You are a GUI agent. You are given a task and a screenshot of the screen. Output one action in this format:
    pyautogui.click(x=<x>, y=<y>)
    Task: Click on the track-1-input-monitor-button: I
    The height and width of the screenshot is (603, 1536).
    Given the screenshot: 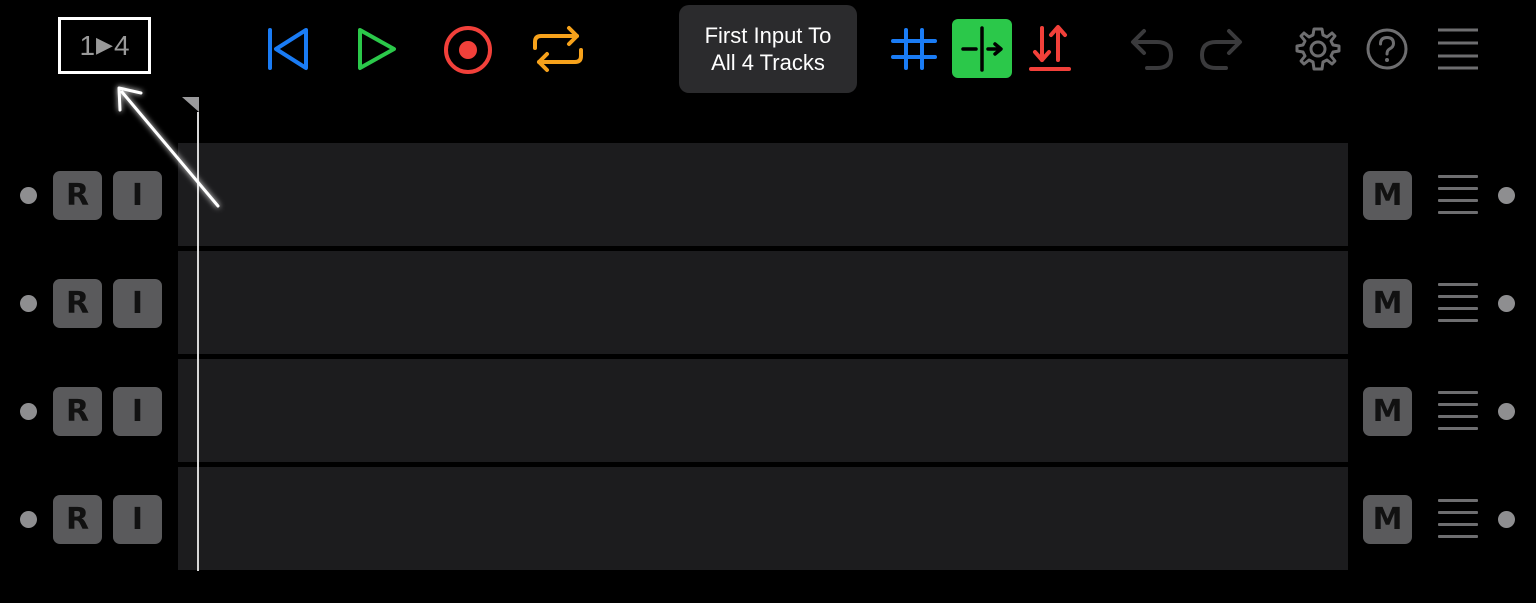 What is the action you would take?
    pyautogui.click(x=137, y=195)
    